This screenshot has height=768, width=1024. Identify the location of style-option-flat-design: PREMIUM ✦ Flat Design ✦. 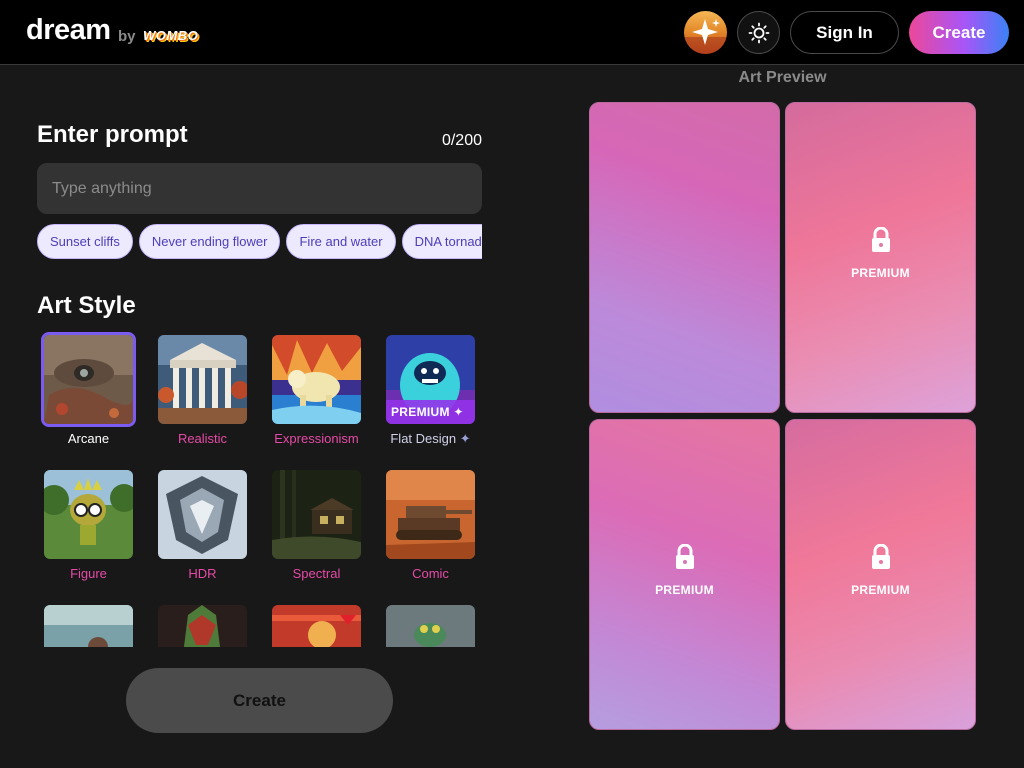
(429, 390).